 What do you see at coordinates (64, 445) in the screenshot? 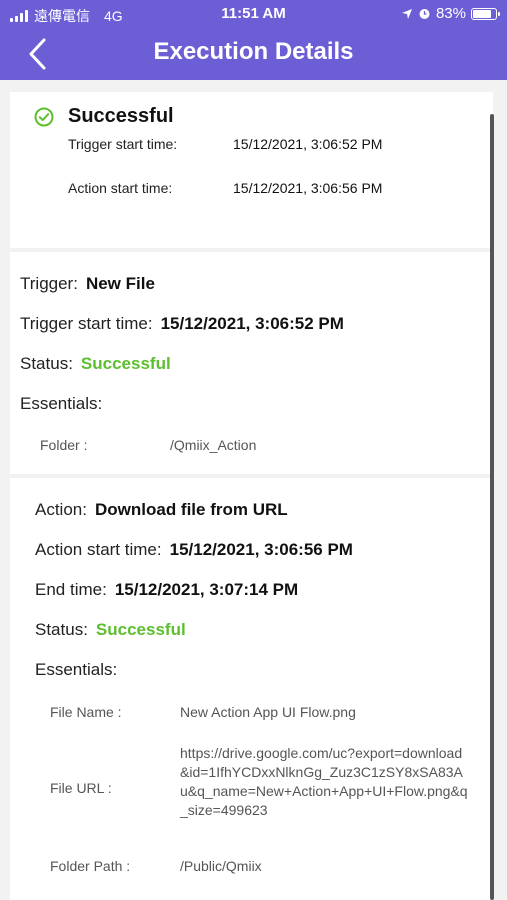
I see `folder-label: Folder :` at bounding box center [64, 445].